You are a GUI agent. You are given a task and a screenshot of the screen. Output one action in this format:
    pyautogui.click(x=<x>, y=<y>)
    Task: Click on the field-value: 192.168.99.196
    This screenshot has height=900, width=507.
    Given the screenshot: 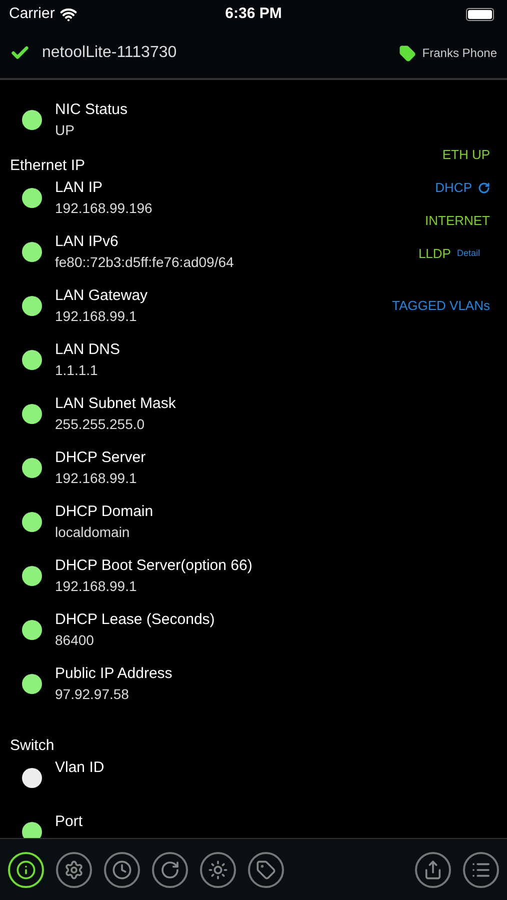 What is the action you would take?
    pyautogui.click(x=103, y=208)
    